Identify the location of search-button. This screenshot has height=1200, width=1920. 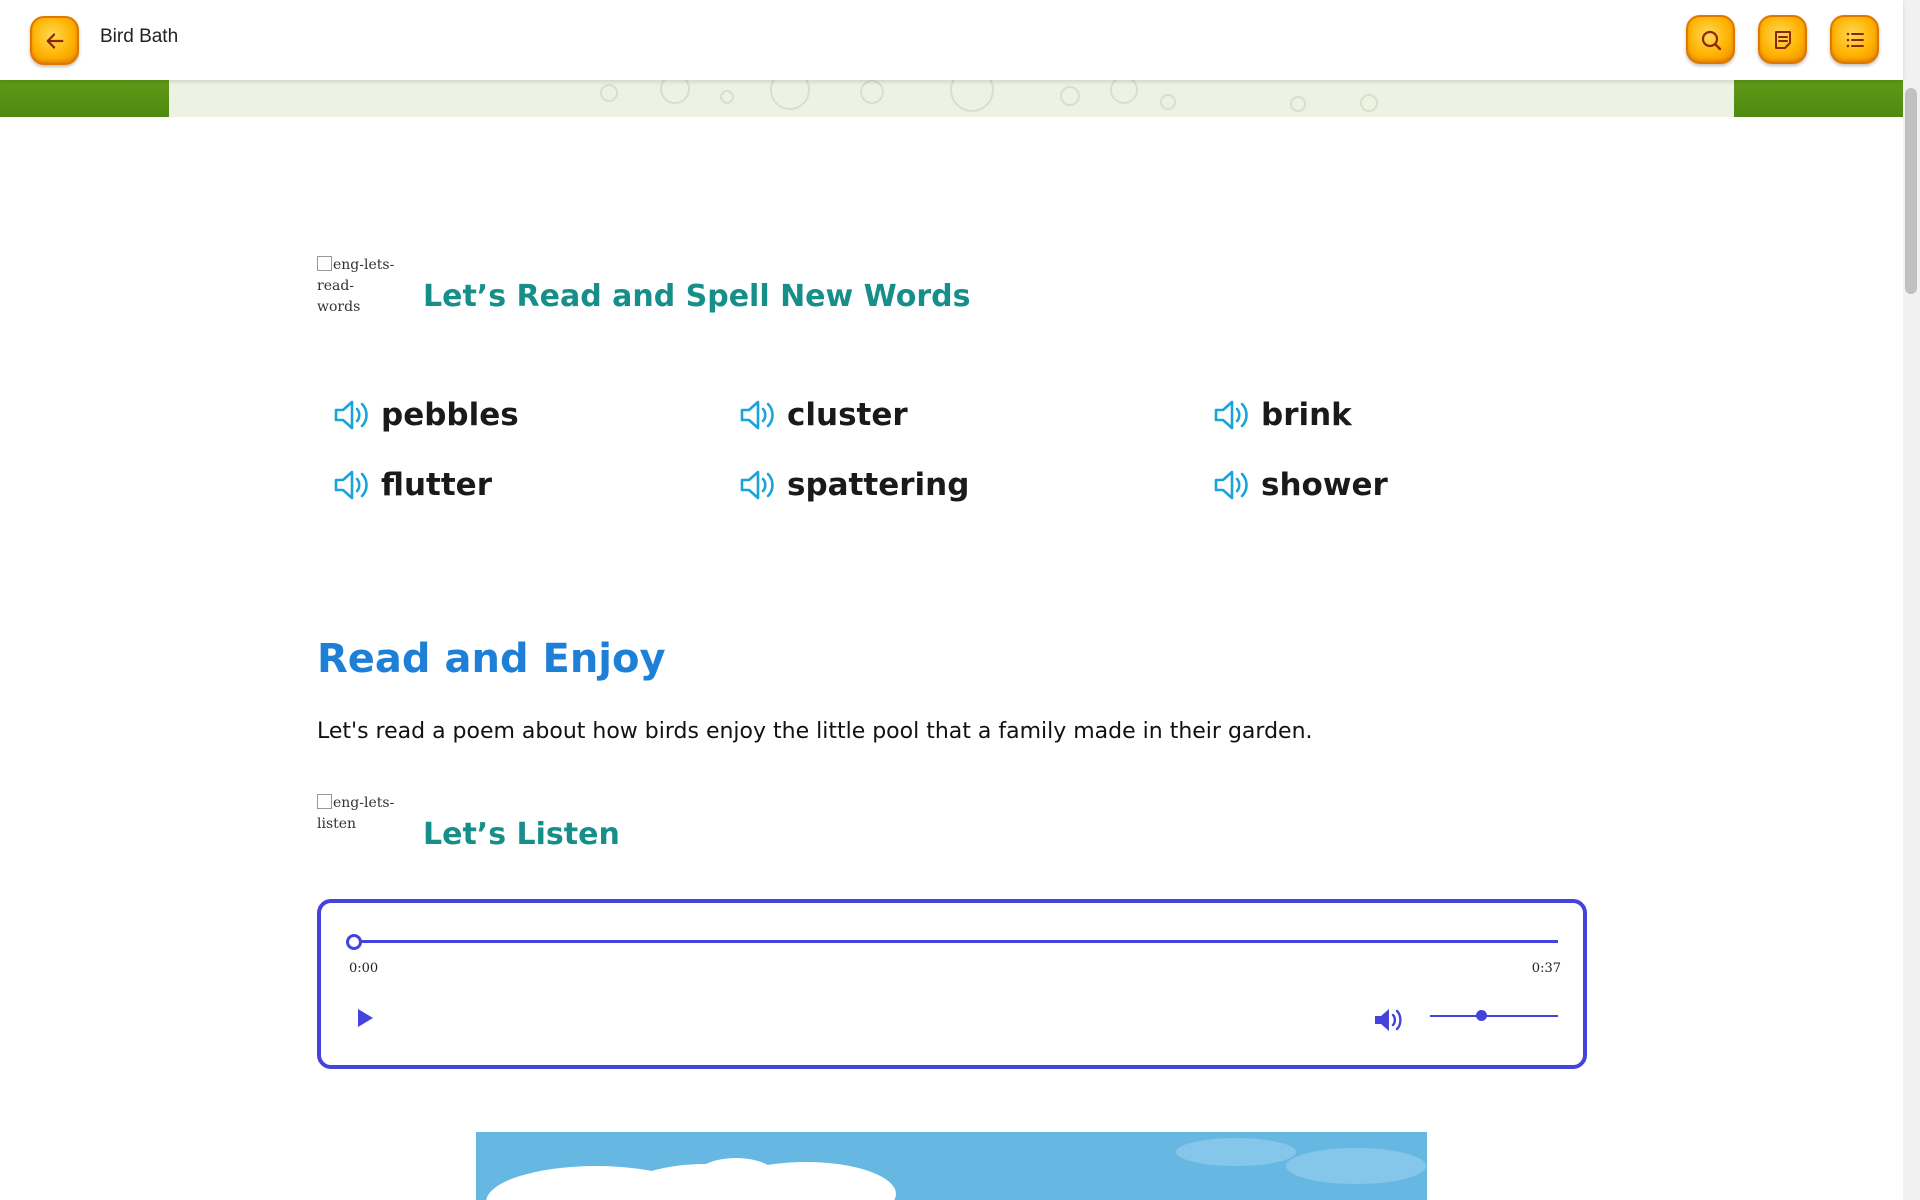
(1710, 39).